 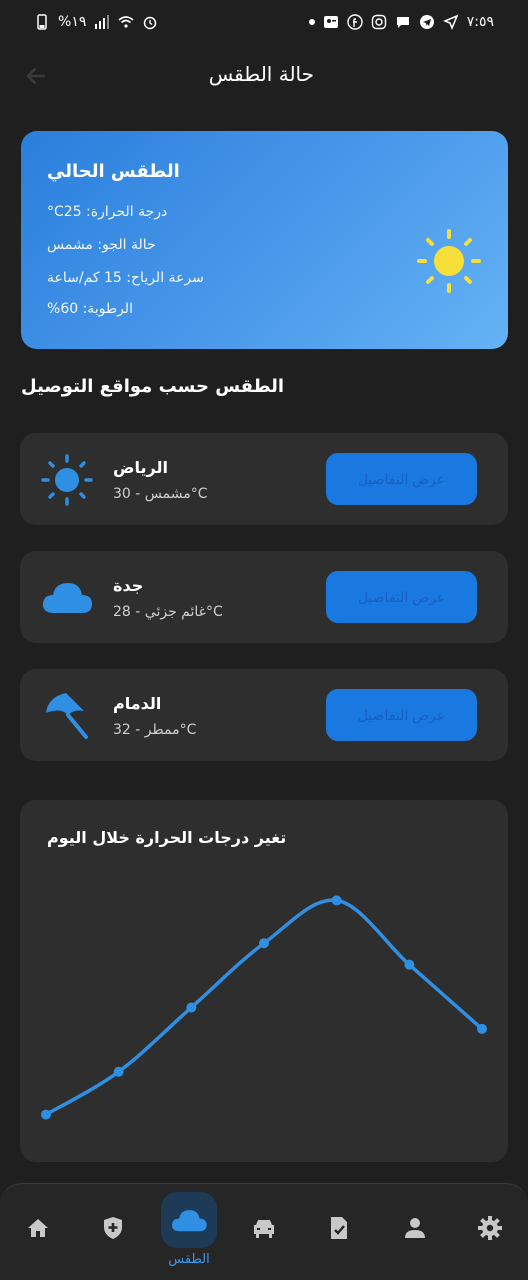 What do you see at coordinates (140, 467) in the screenshot?
I see `location-name: الرياض` at bounding box center [140, 467].